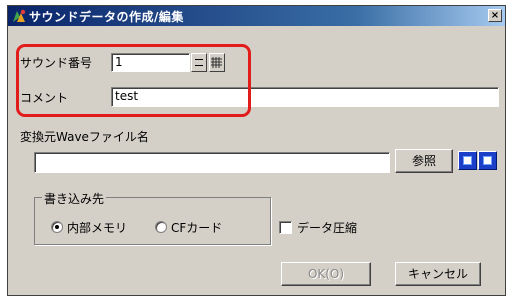 Image resolution: width=515 pixels, height=301 pixels. Describe the element at coordinates (97, 227) in the screenshot. I see `radio-internal-memory-label: 内部メモリ` at that location.